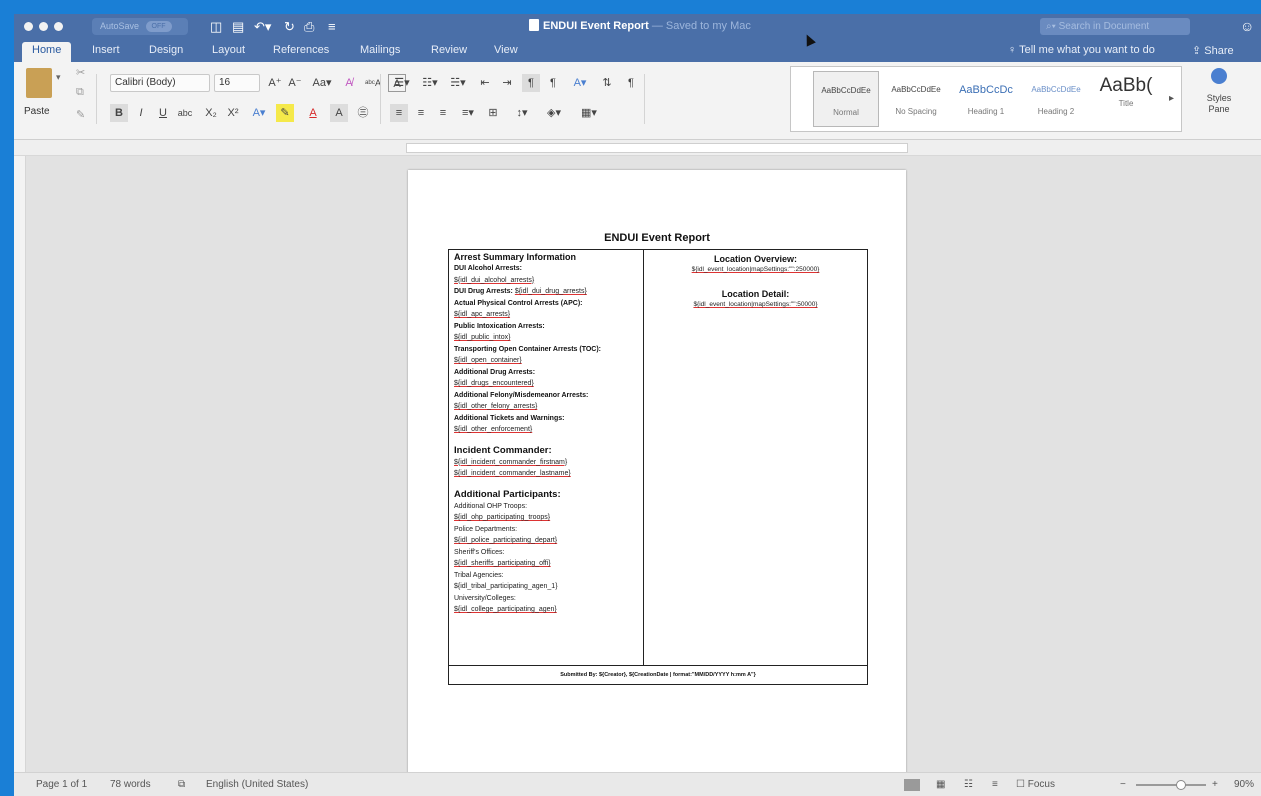 The height and width of the screenshot is (796, 1261). I want to click on style-no-spacing: AaBbCcDdEe No Spacing, so click(916, 99).